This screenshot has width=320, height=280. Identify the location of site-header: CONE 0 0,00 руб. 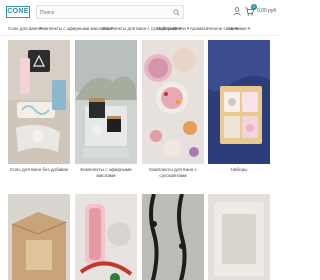
(140, 12).